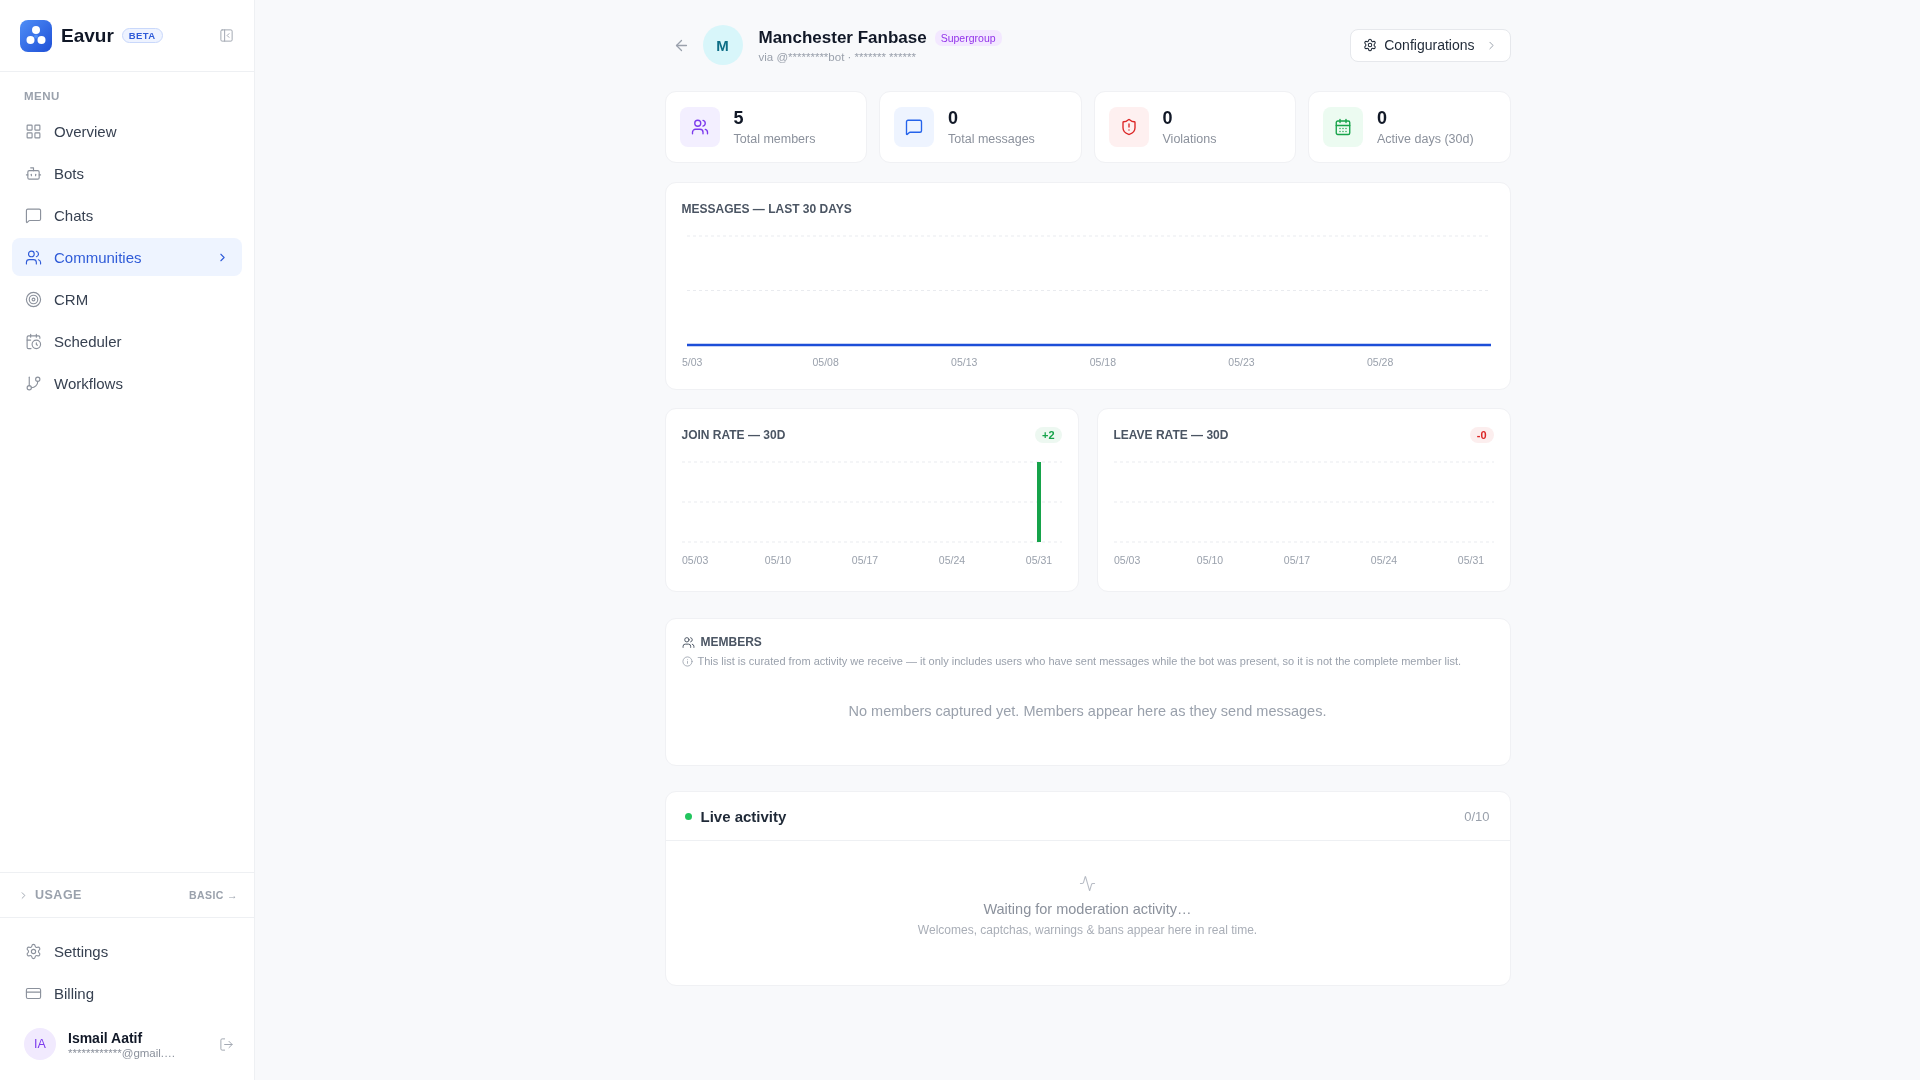  Describe the element at coordinates (87, 35) in the screenshot. I see `brand-name: Eavur` at that location.